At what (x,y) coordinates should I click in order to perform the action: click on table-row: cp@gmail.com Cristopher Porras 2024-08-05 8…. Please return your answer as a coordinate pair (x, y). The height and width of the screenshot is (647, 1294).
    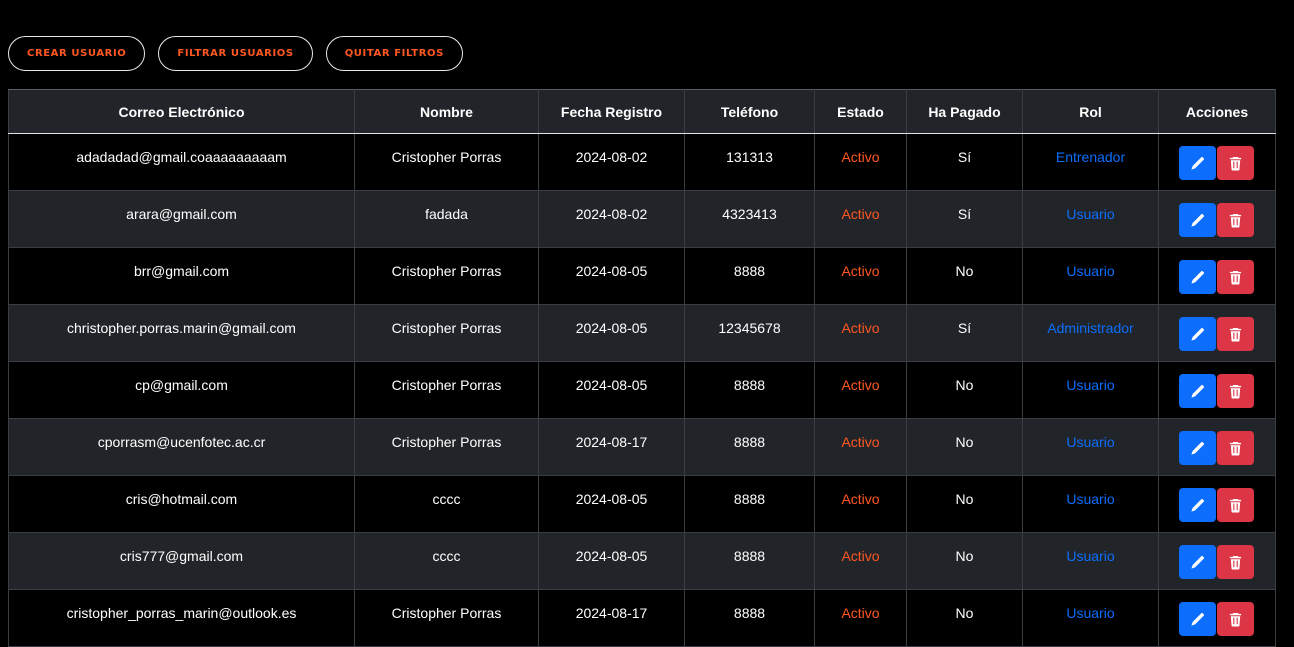
    Looking at the image, I should click on (642, 390).